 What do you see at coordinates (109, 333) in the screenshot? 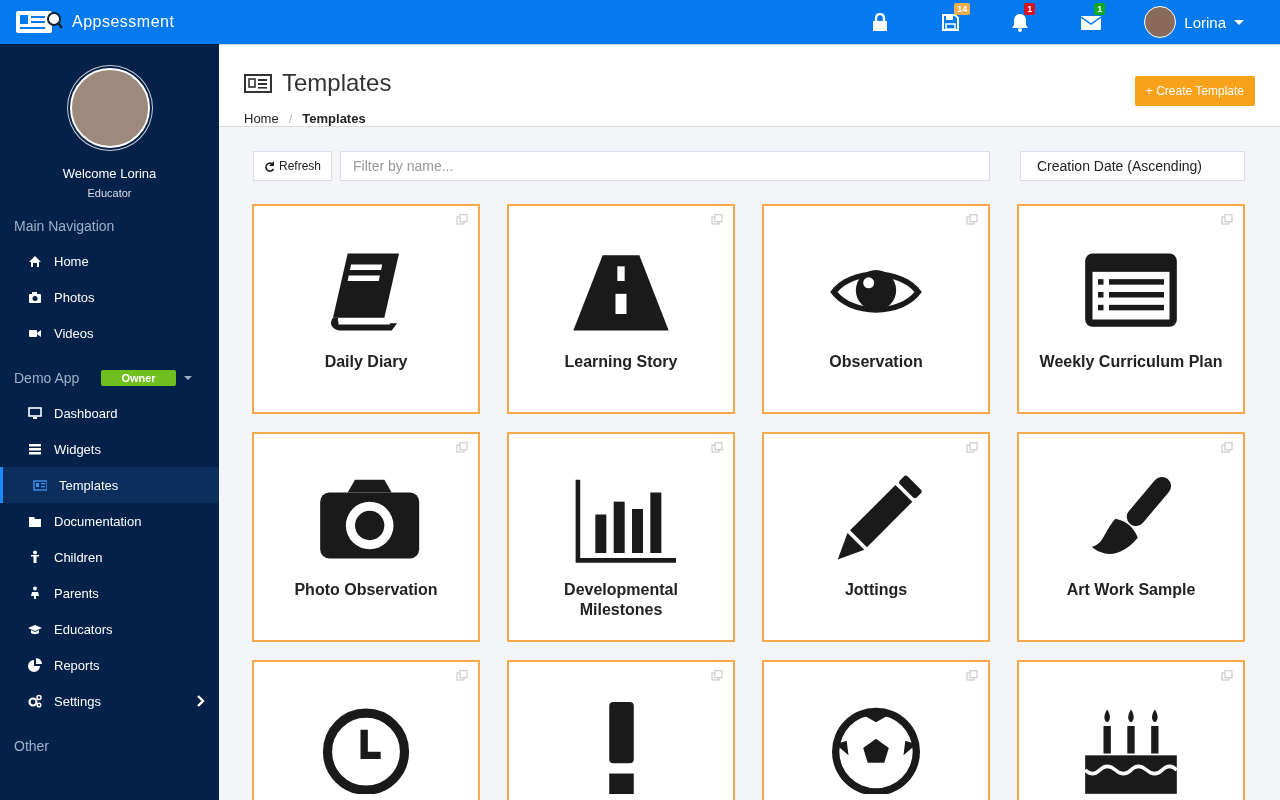
I see `nav-item: Videos` at bounding box center [109, 333].